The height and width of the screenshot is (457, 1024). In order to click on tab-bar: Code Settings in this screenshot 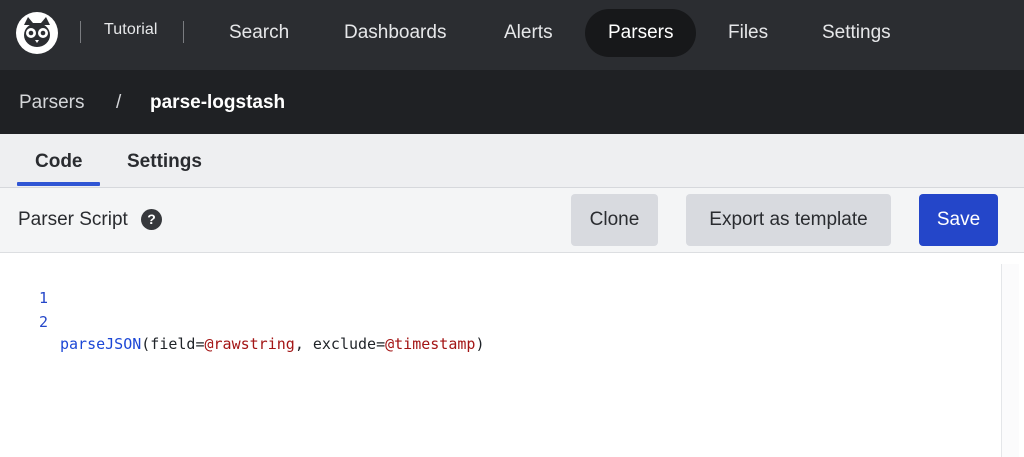, I will do `click(512, 161)`.